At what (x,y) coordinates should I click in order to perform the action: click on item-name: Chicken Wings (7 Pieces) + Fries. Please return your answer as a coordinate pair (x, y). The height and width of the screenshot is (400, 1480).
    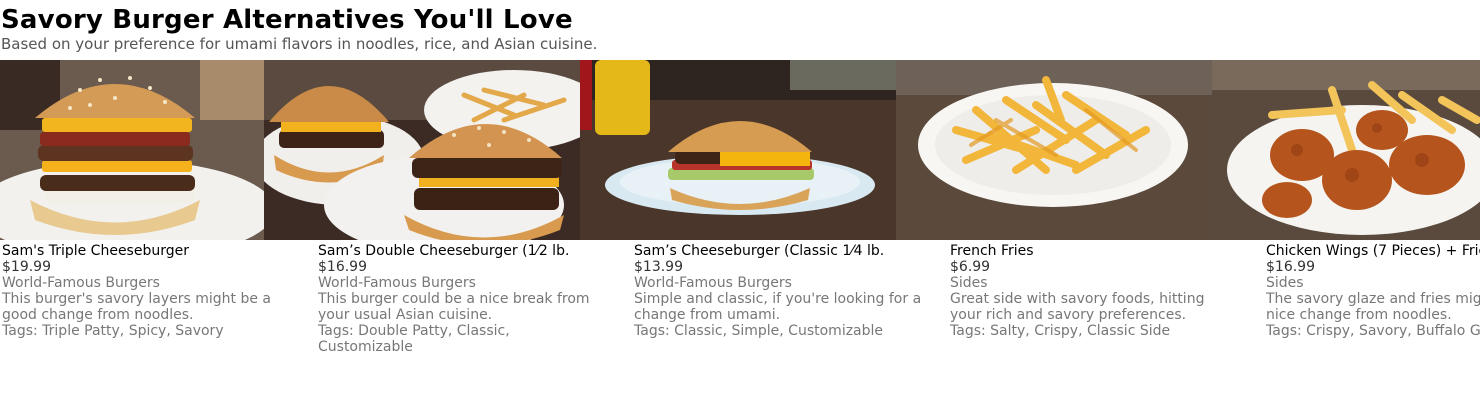
    Looking at the image, I should click on (1373, 251).